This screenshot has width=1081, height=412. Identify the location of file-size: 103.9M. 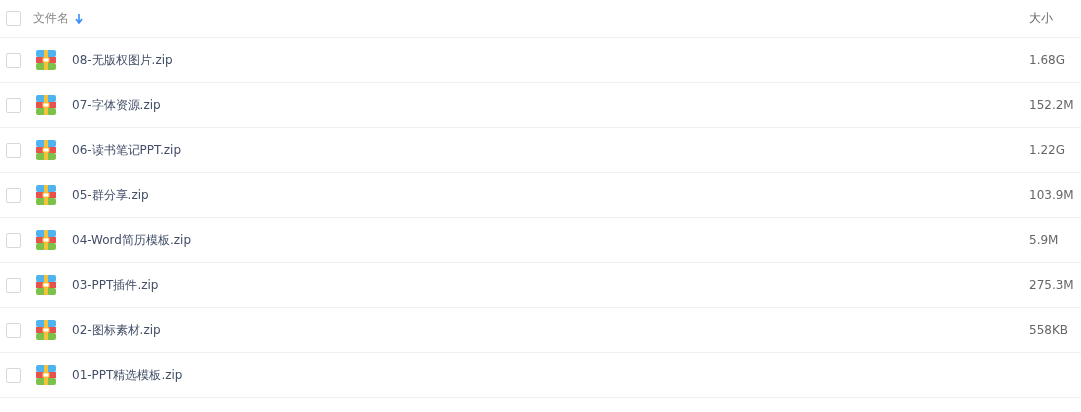
(1052, 195).